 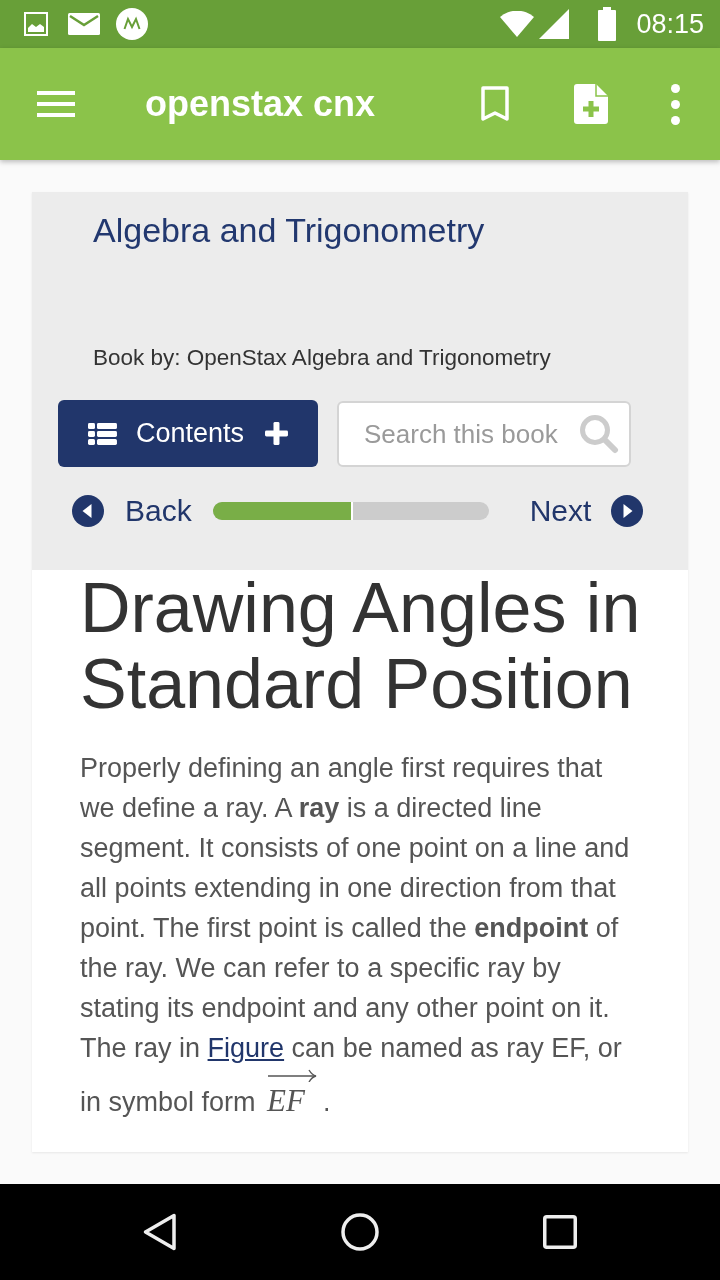 What do you see at coordinates (286, 1100) in the screenshot?
I see `math-symbol: EF` at bounding box center [286, 1100].